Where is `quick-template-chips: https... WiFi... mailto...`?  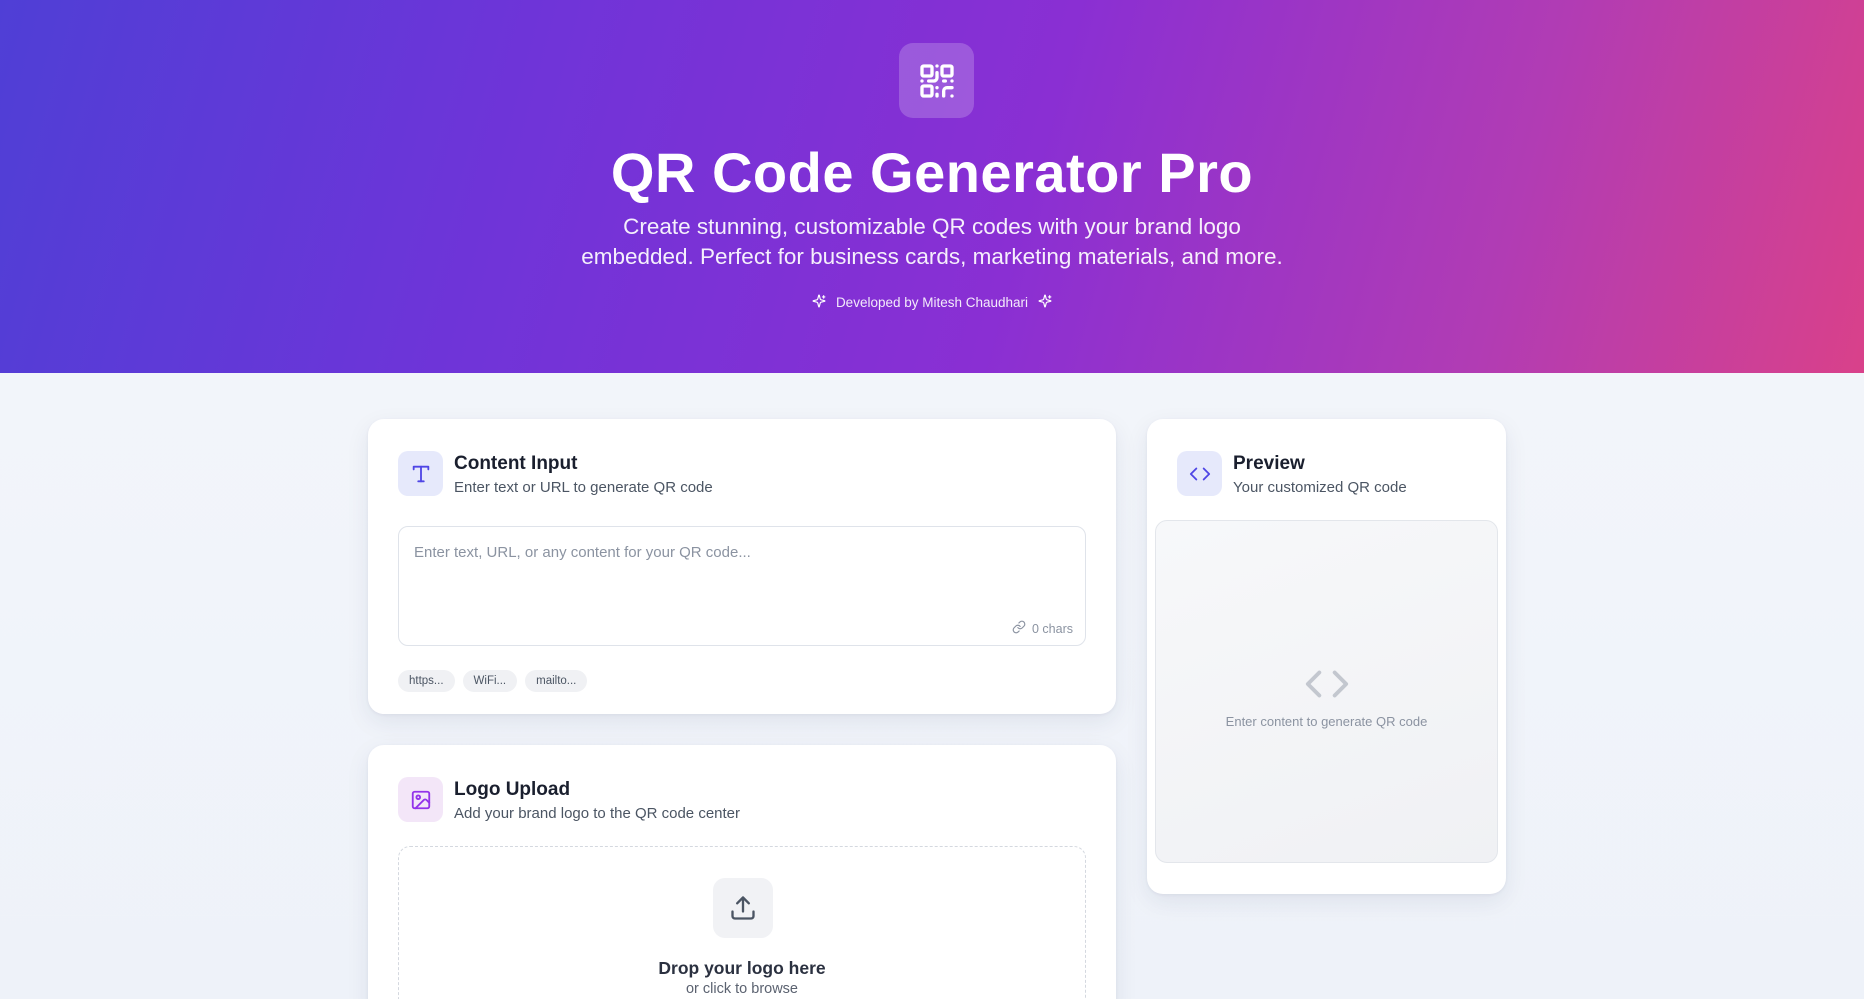
quick-template-chips: https... WiFi... mailto... is located at coordinates (493, 681).